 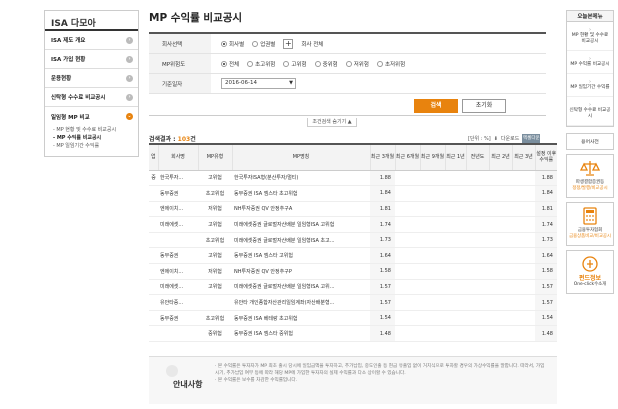 I want to click on radio-risk-mid: 중위험, so click(x=326, y=64).